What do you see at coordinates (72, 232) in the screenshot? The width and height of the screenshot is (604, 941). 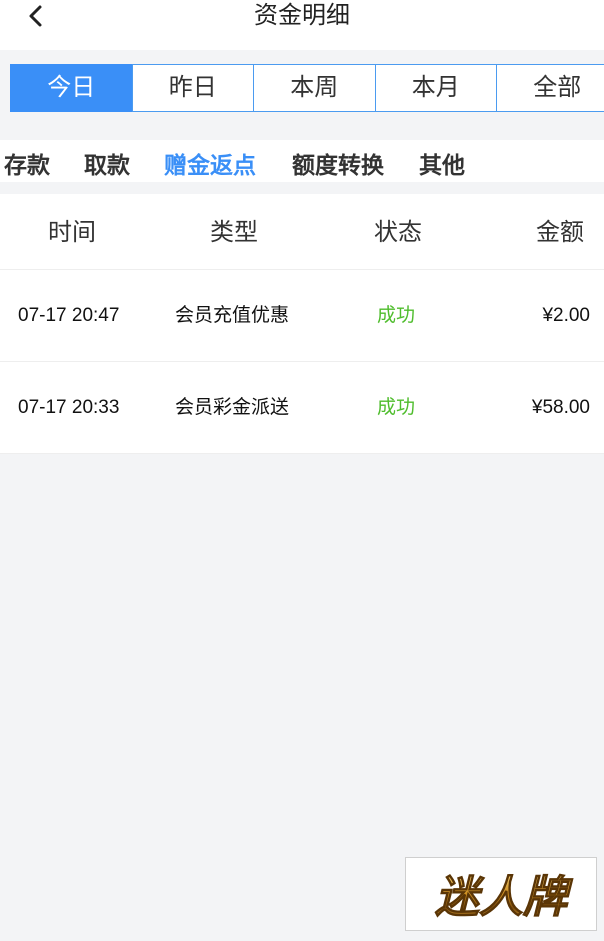 I see `column-header-time: 时间` at bounding box center [72, 232].